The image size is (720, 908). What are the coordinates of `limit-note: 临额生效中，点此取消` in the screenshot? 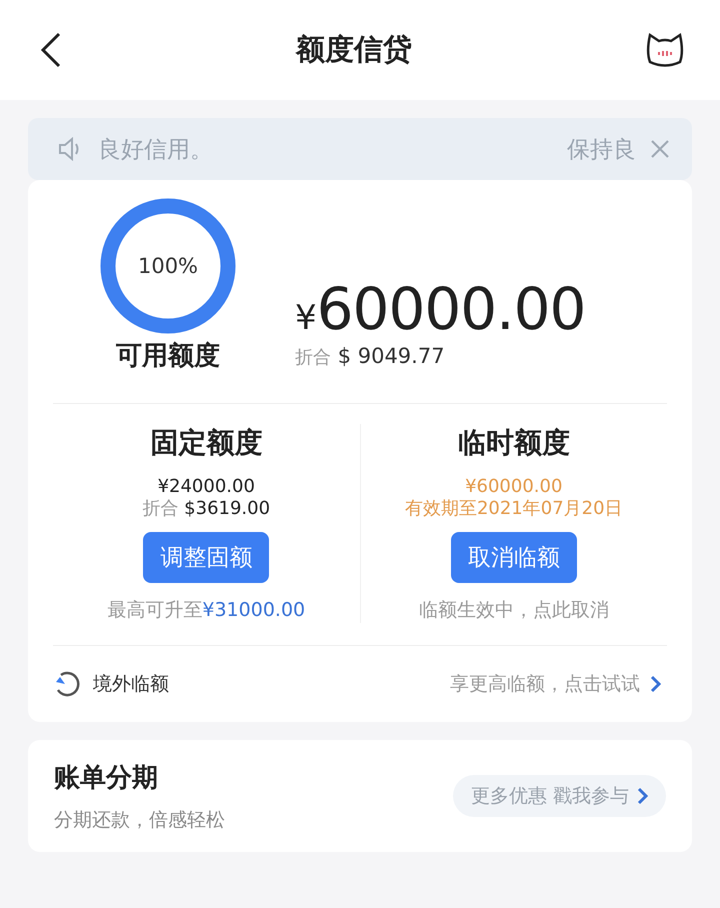 It's located at (513, 610).